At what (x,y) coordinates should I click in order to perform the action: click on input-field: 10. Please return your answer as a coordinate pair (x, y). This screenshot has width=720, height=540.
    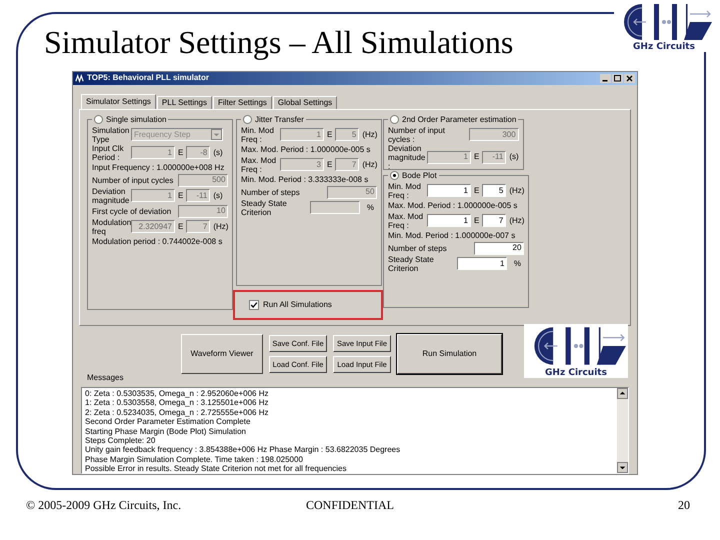
    Looking at the image, I should click on (203, 211).